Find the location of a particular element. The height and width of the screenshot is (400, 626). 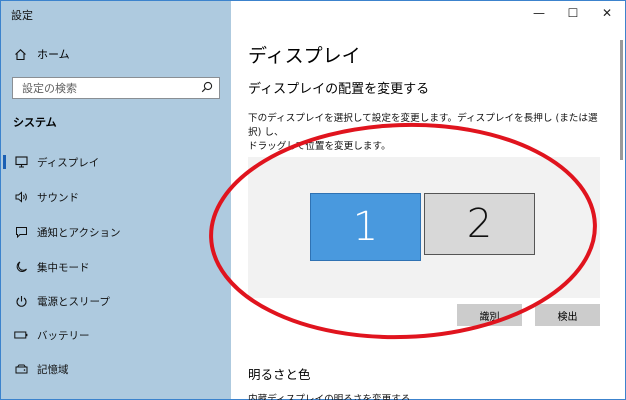

sidebar-item-label: サウンド is located at coordinates (58, 198).